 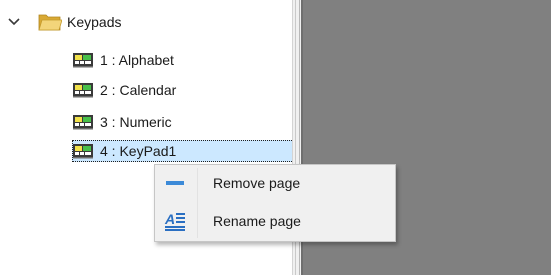 What do you see at coordinates (136, 122) in the screenshot?
I see `tree-item-label: 3 : Numeric` at bounding box center [136, 122].